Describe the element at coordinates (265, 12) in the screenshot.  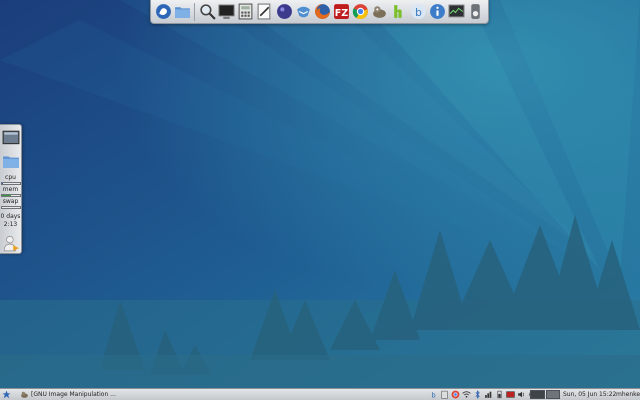
I see `text-editor-icon` at that location.